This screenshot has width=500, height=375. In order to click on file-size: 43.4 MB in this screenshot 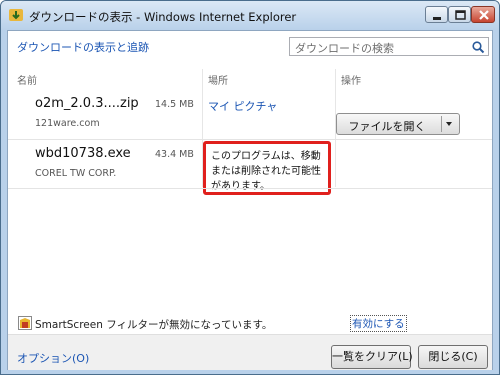, I will do `click(174, 154)`.